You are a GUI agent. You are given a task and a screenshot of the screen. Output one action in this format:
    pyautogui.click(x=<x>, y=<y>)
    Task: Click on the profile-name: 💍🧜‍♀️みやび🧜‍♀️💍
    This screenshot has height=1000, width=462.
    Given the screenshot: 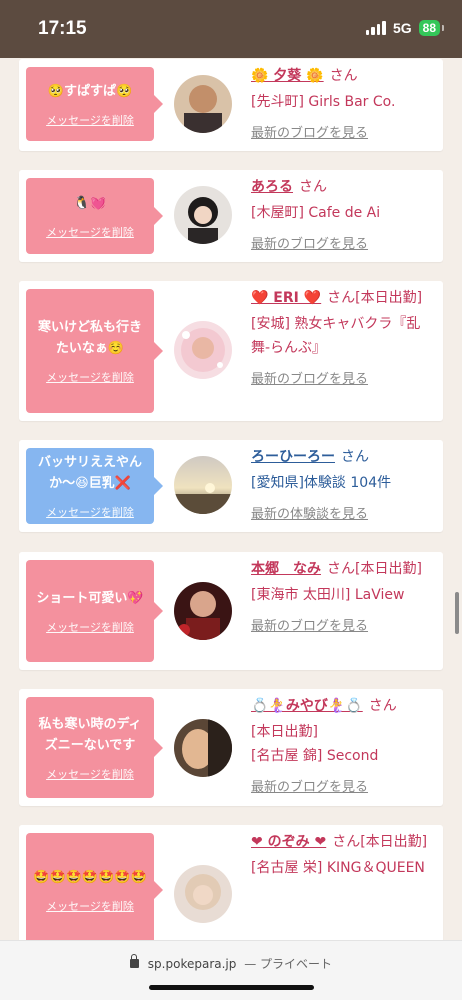 What is the action you would take?
    pyautogui.click(x=307, y=706)
    